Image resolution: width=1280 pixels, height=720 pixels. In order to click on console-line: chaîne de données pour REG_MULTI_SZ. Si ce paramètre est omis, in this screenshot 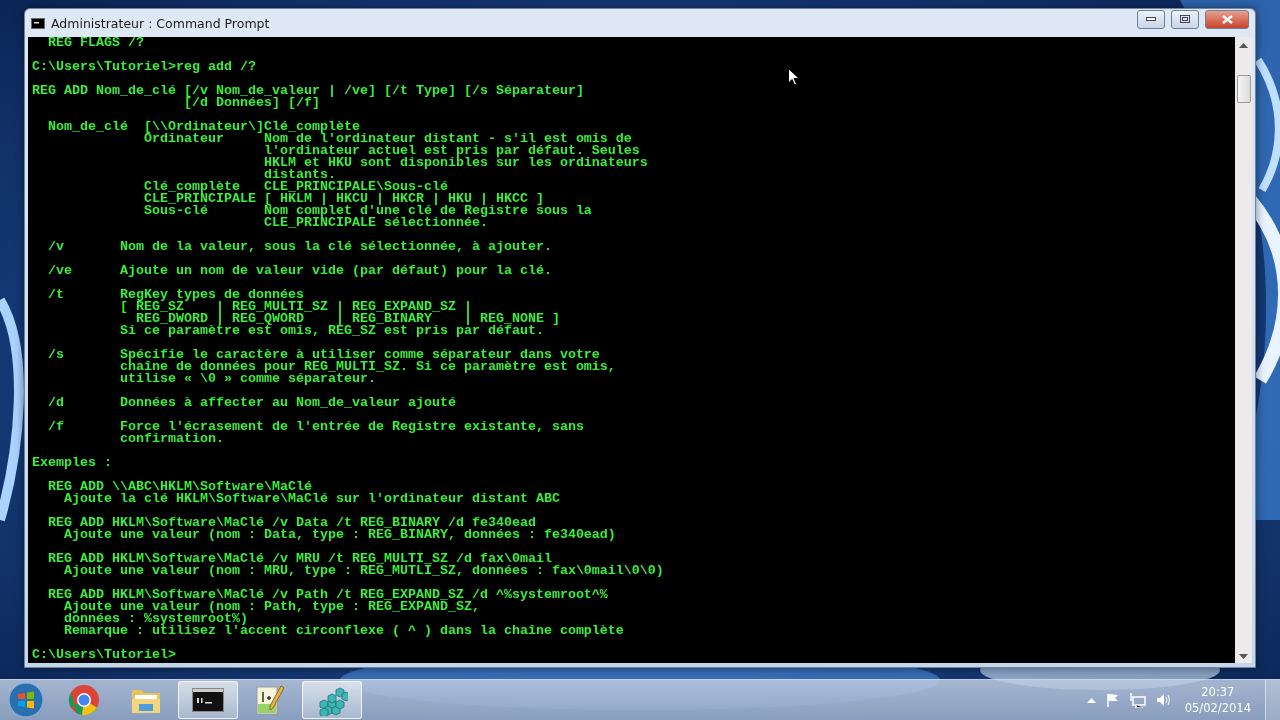, I will do `click(367, 367)`.